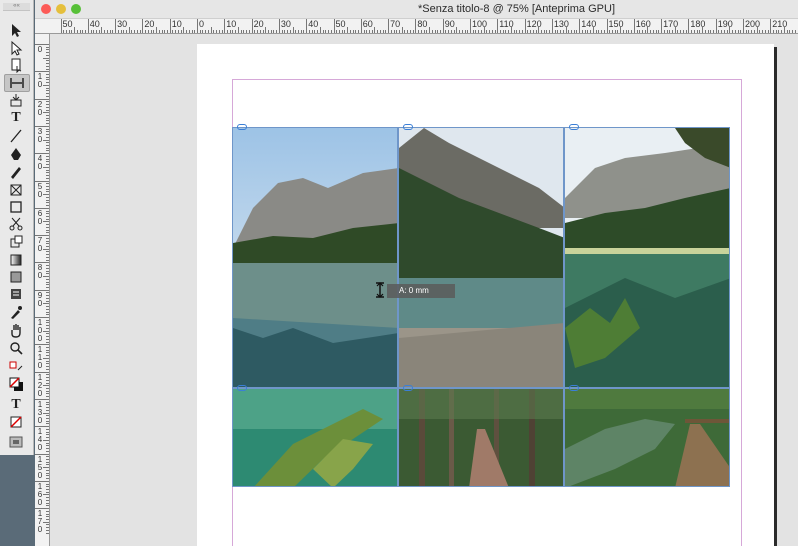  Describe the element at coordinates (416, 9) in the screenshot. I see `window-titlebar: *Senza titolo-8 @ 75% [Anteprima GPU]` at that location.